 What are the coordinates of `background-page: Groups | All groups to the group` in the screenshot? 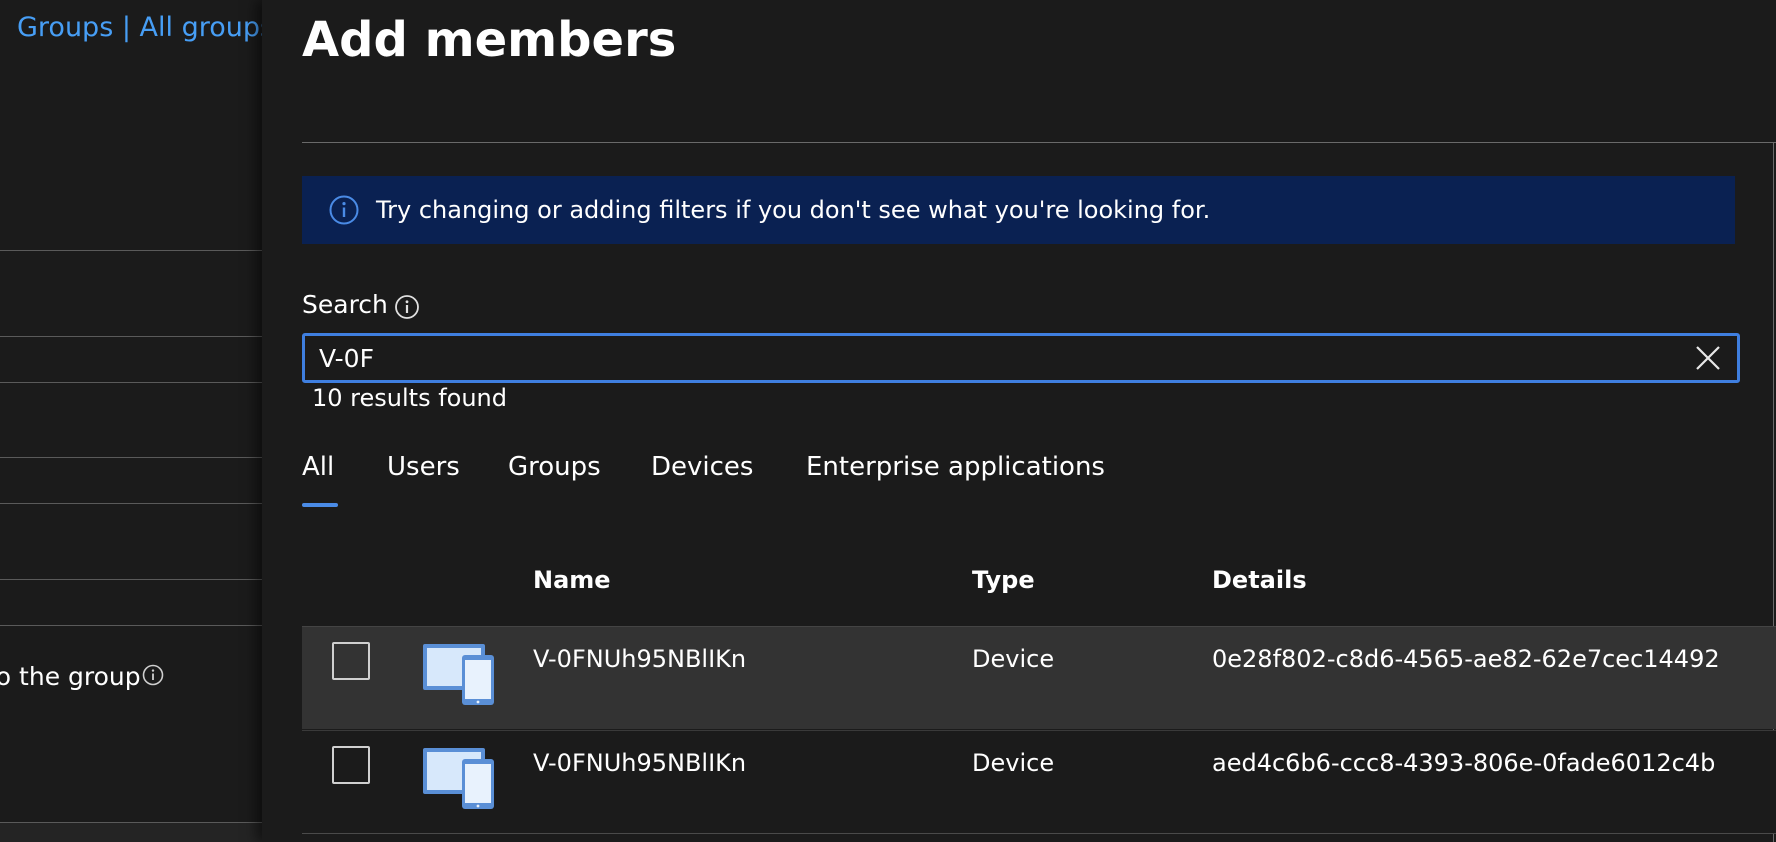 It's located at (131, 421).